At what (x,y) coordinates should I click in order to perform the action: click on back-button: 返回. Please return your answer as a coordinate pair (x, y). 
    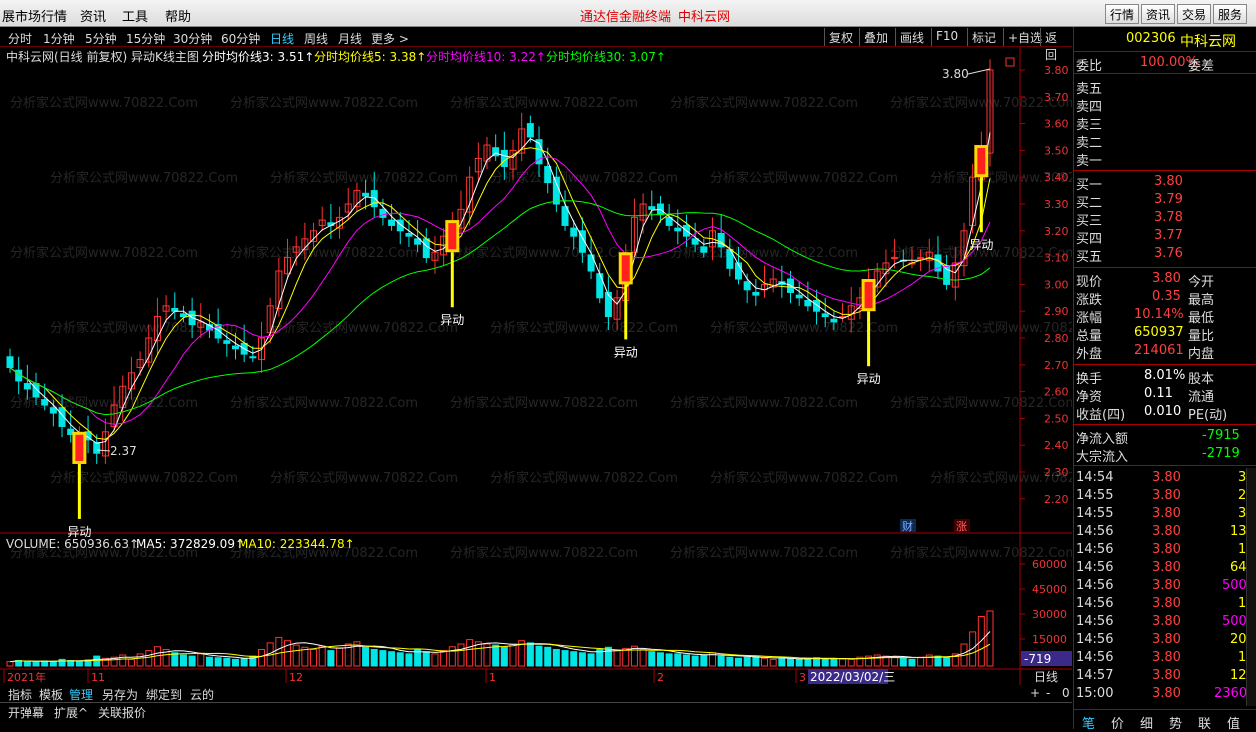
    Looking at the image, I should click on (1056, 45).